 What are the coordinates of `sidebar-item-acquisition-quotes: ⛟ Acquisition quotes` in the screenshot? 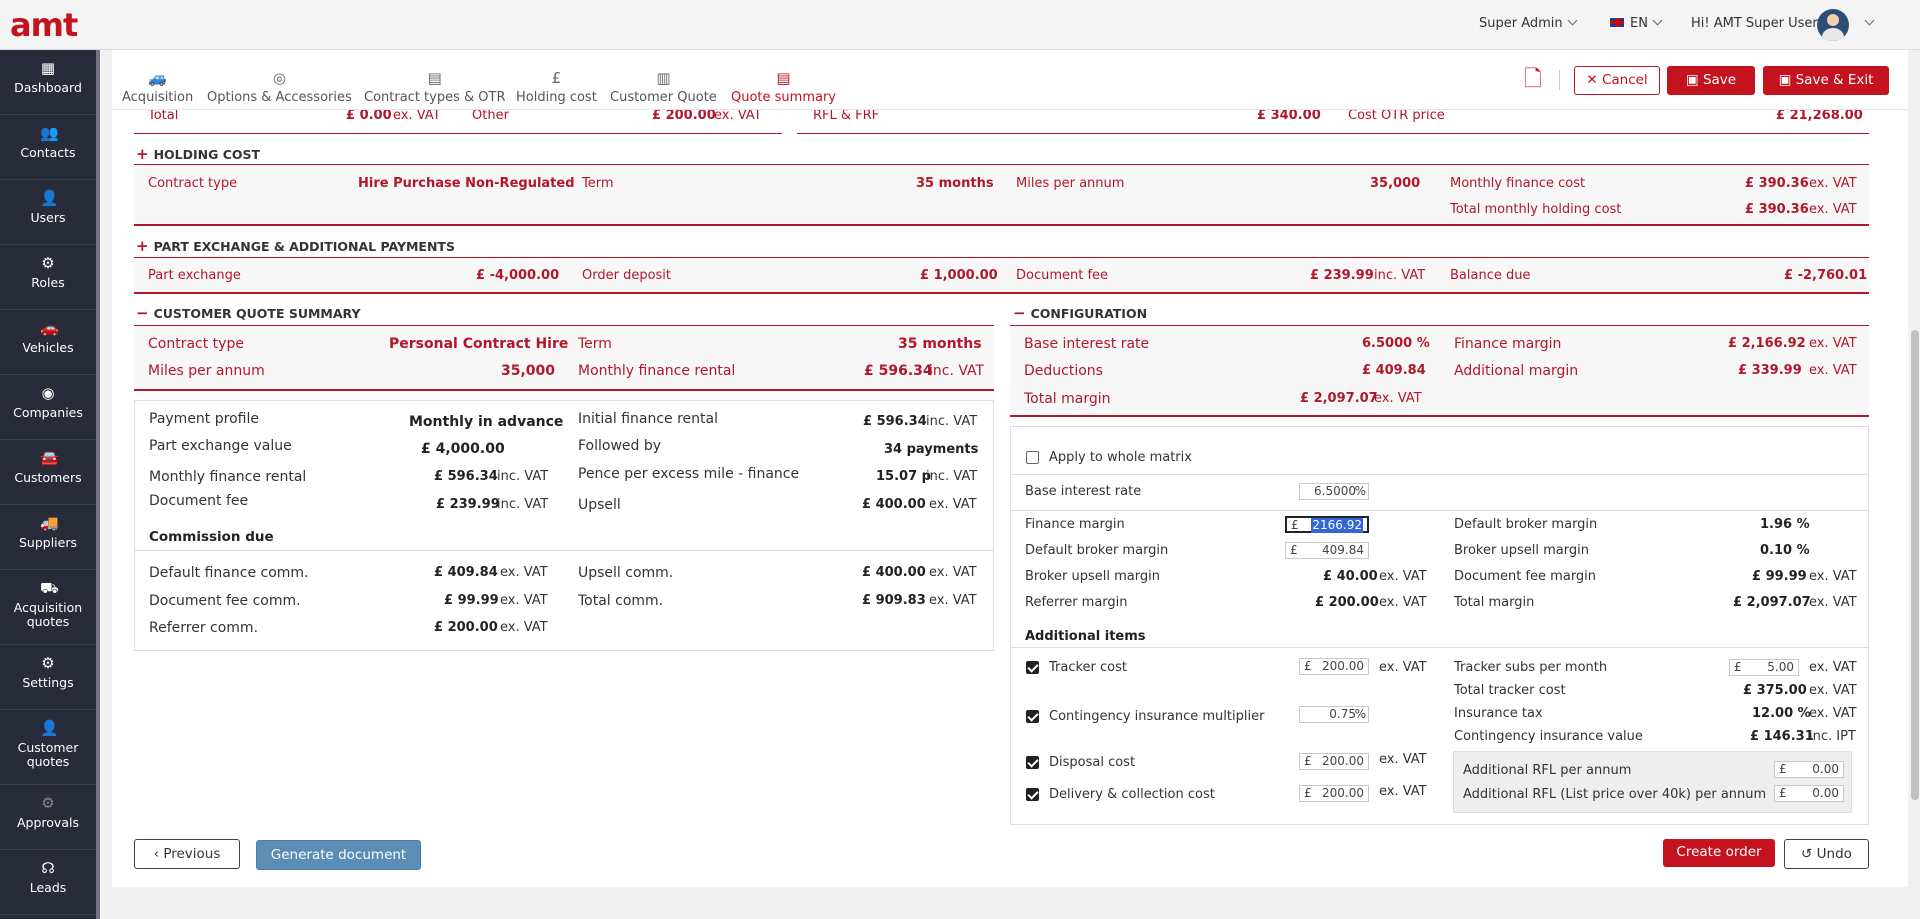 It's located at (48, 607).